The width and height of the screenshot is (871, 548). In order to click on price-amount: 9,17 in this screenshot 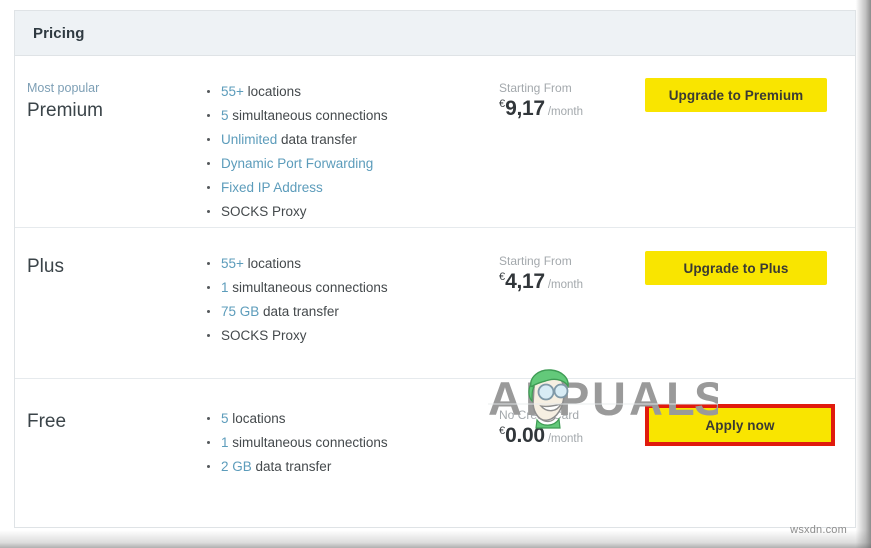, I will do `click(525, 108)`.